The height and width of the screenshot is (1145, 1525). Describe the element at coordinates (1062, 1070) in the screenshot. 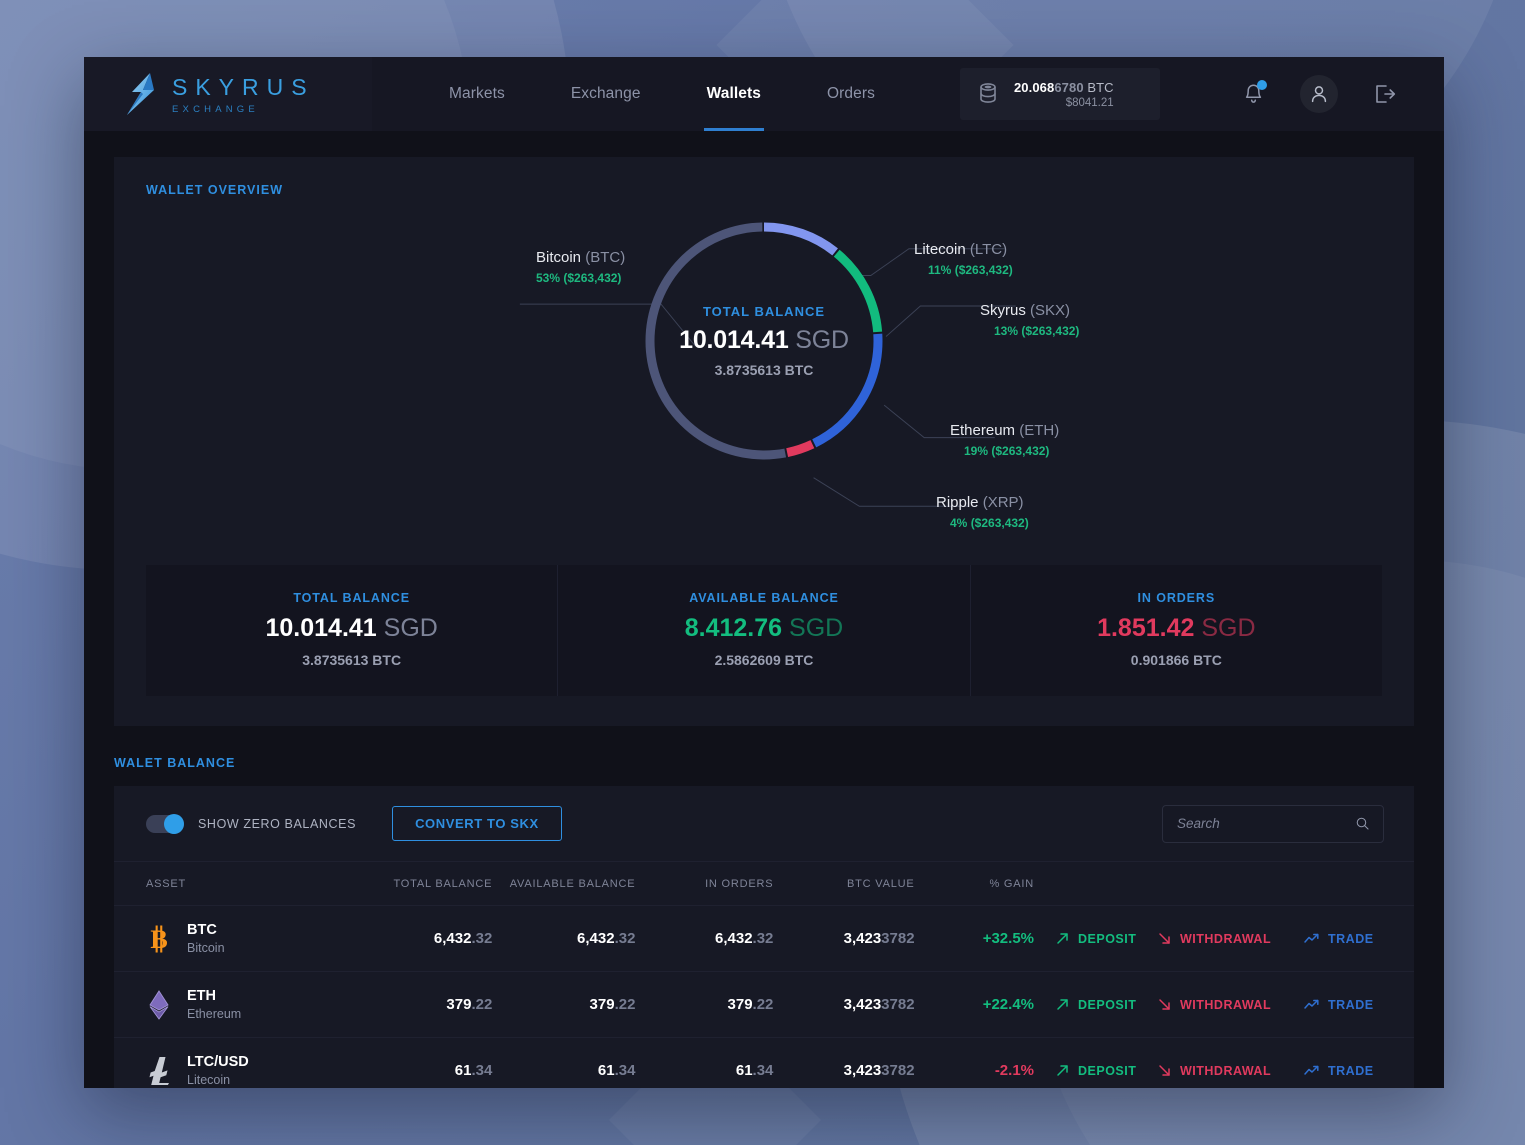

I see `arrow-up-right-icon` at that location.